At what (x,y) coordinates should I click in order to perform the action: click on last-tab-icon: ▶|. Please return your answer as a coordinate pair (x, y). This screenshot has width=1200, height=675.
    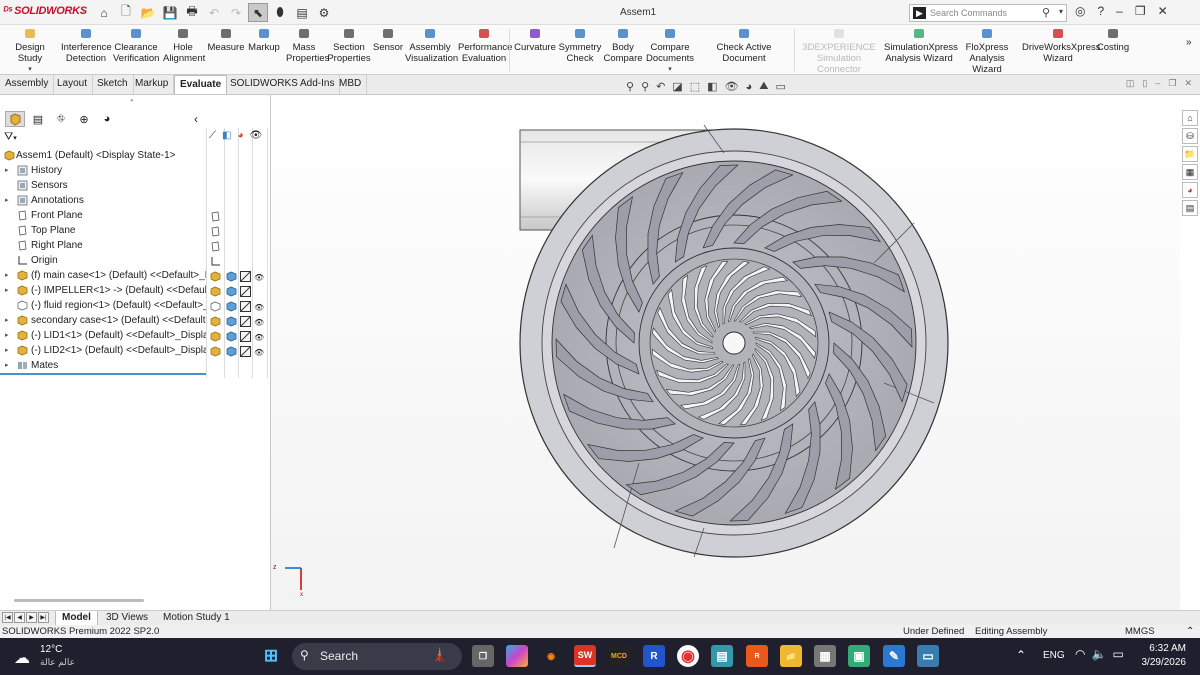
    Looking at the image, I should click on (43, 617).